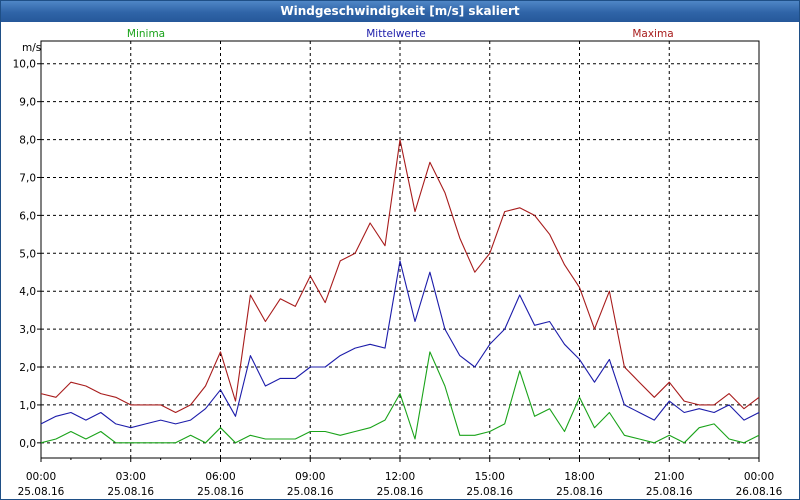 Image resolution: width=800 pixels, height=500 pixels. I want to click on y-tick-label: 1,0, so click(27, 406).